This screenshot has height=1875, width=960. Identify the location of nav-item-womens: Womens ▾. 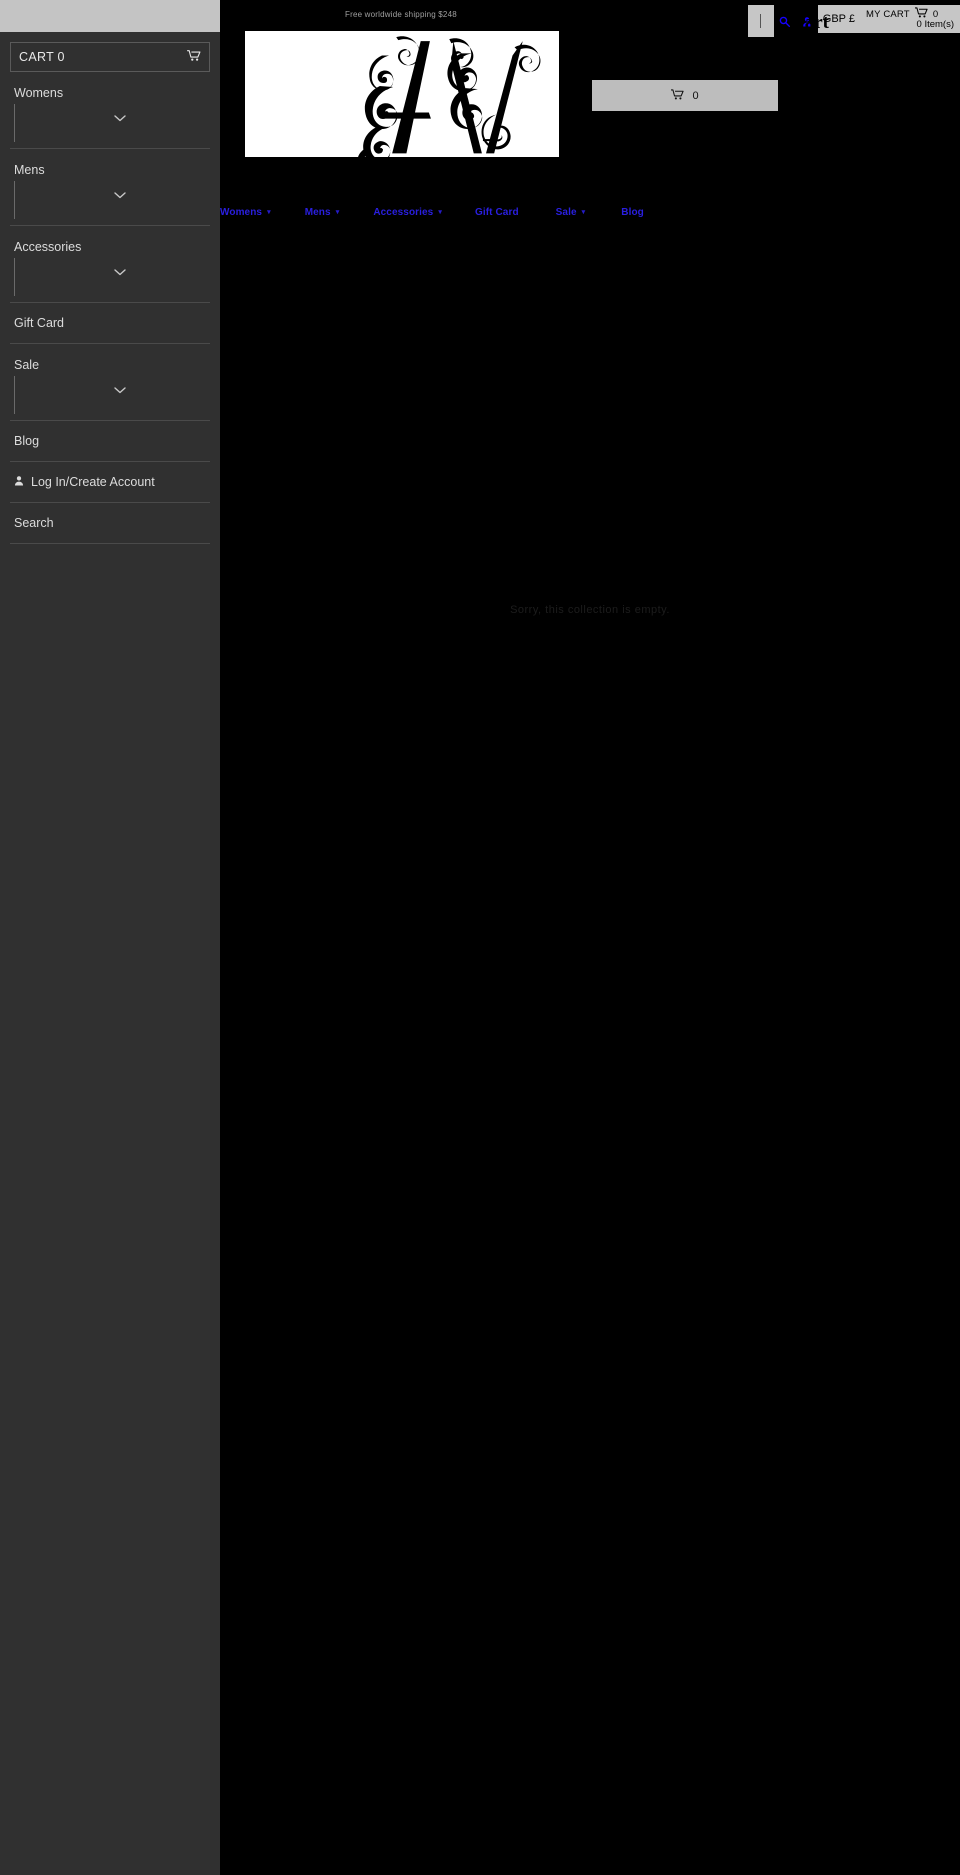
(245, 212).